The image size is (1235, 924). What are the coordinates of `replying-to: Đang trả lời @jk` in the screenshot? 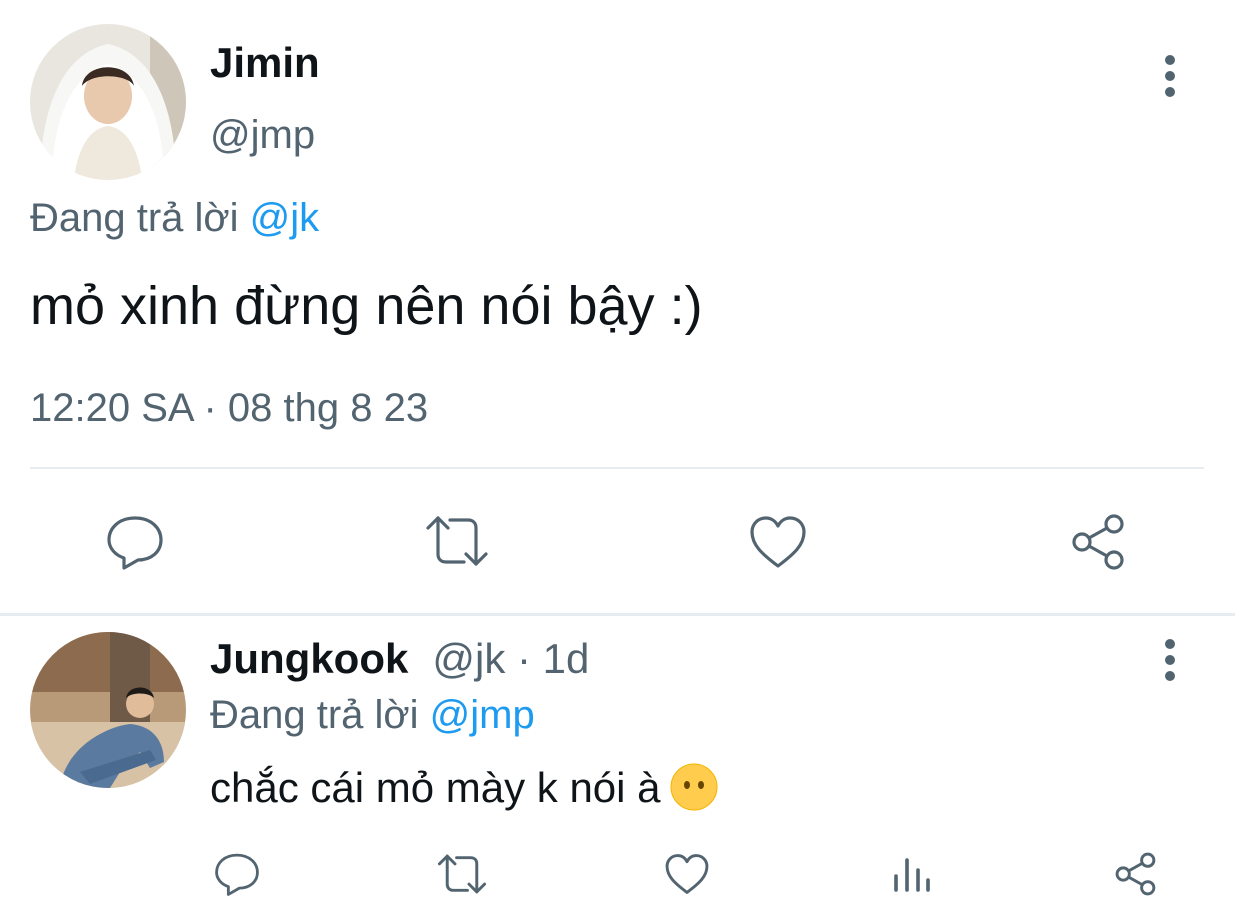 It's located at (174, 218).